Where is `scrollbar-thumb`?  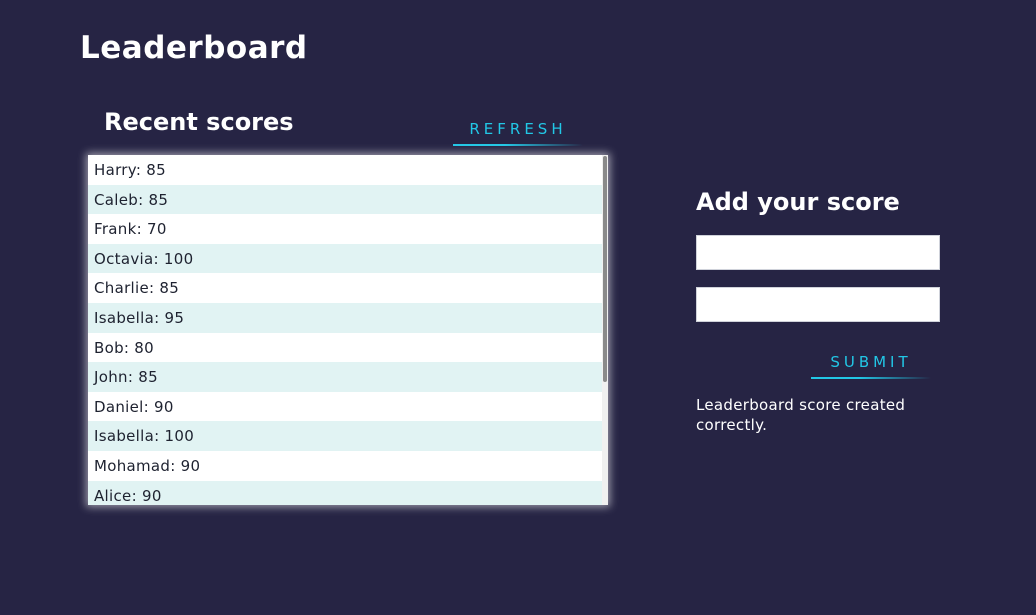 scrollbar-thumb is located at coordinates (605, 269).